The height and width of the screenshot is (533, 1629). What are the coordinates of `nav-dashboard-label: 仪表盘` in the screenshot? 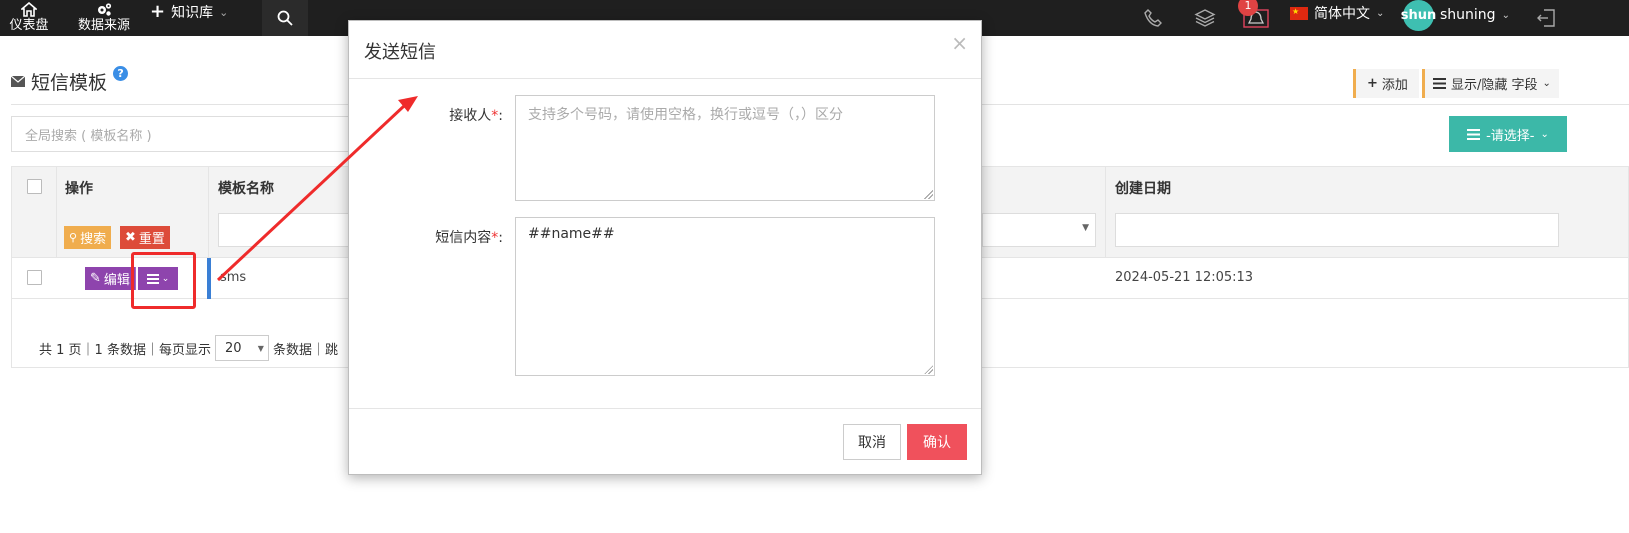 It's located at (29, 25).